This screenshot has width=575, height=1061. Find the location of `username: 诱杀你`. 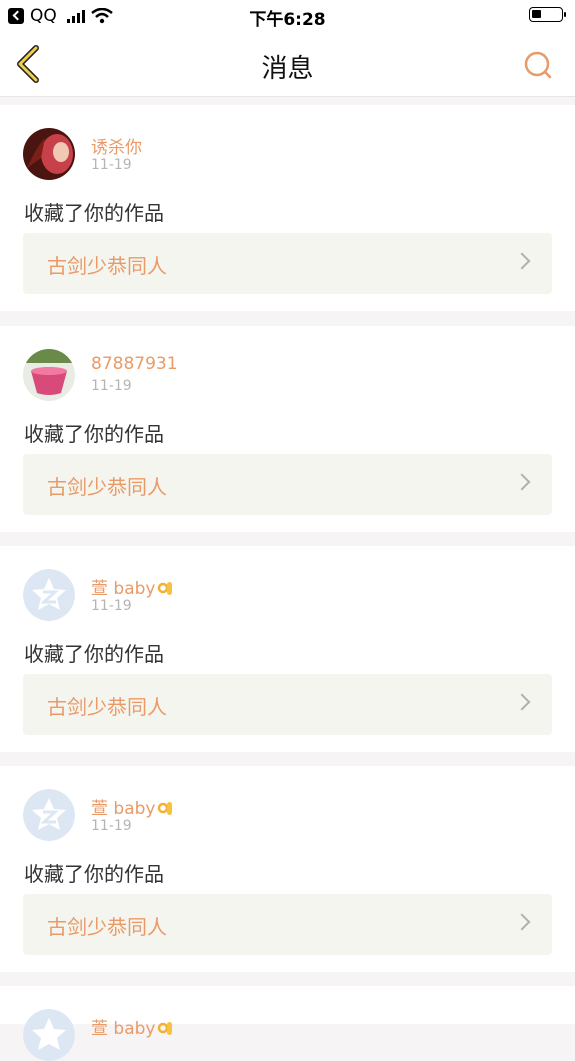

username: 诱杀你 is located at coordinates (116, 145).